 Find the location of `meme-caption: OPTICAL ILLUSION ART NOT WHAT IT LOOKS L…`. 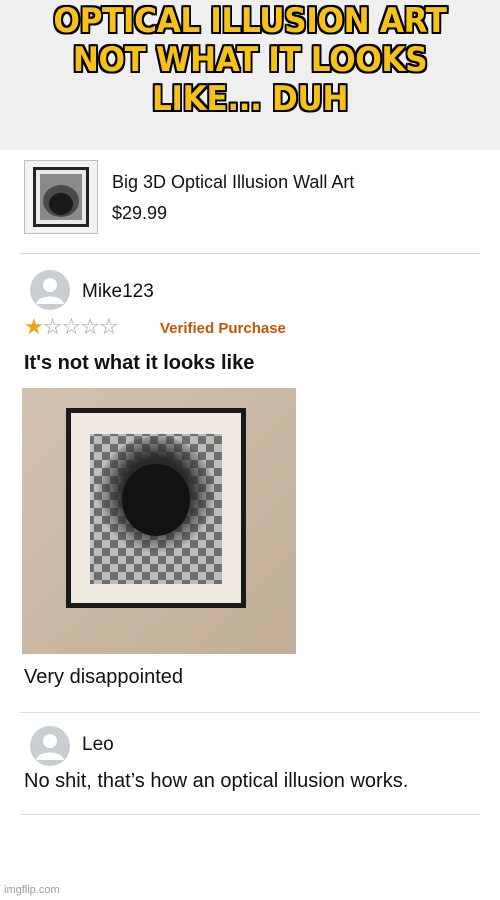

meme-caption: OPTICAL ILLUSION ART NOT WHAT IT LOOKS L… is located at coordinates (250, 60).